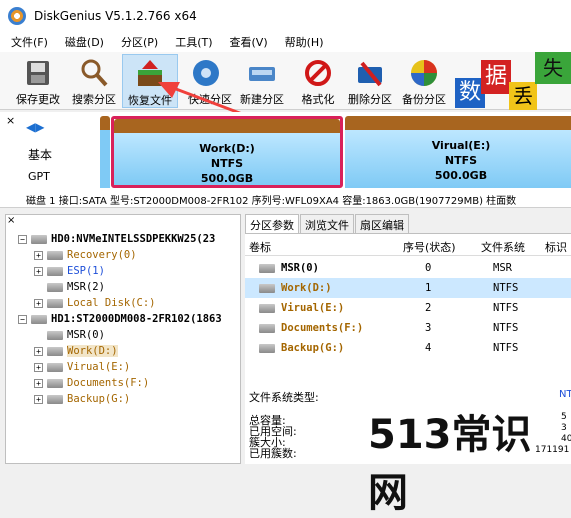  Describe the element at coordinates (408, 308) in the screenshot. I see `table-row: Virual(E:) 2 NTFS` at that location.